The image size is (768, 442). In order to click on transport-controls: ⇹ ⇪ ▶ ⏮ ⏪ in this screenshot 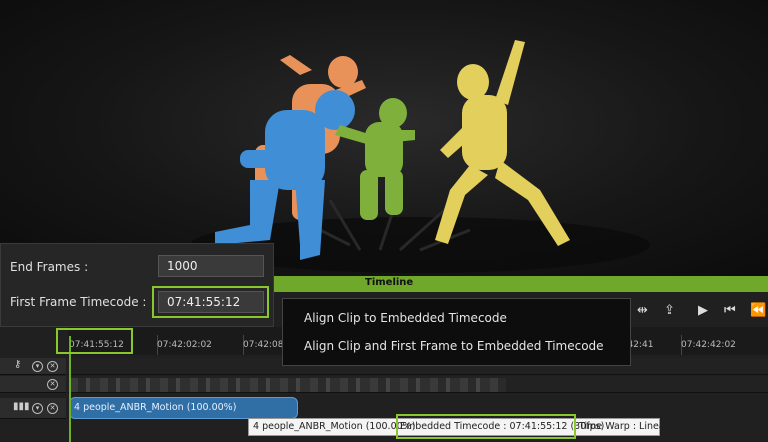, I will do `click(700, 314)`.